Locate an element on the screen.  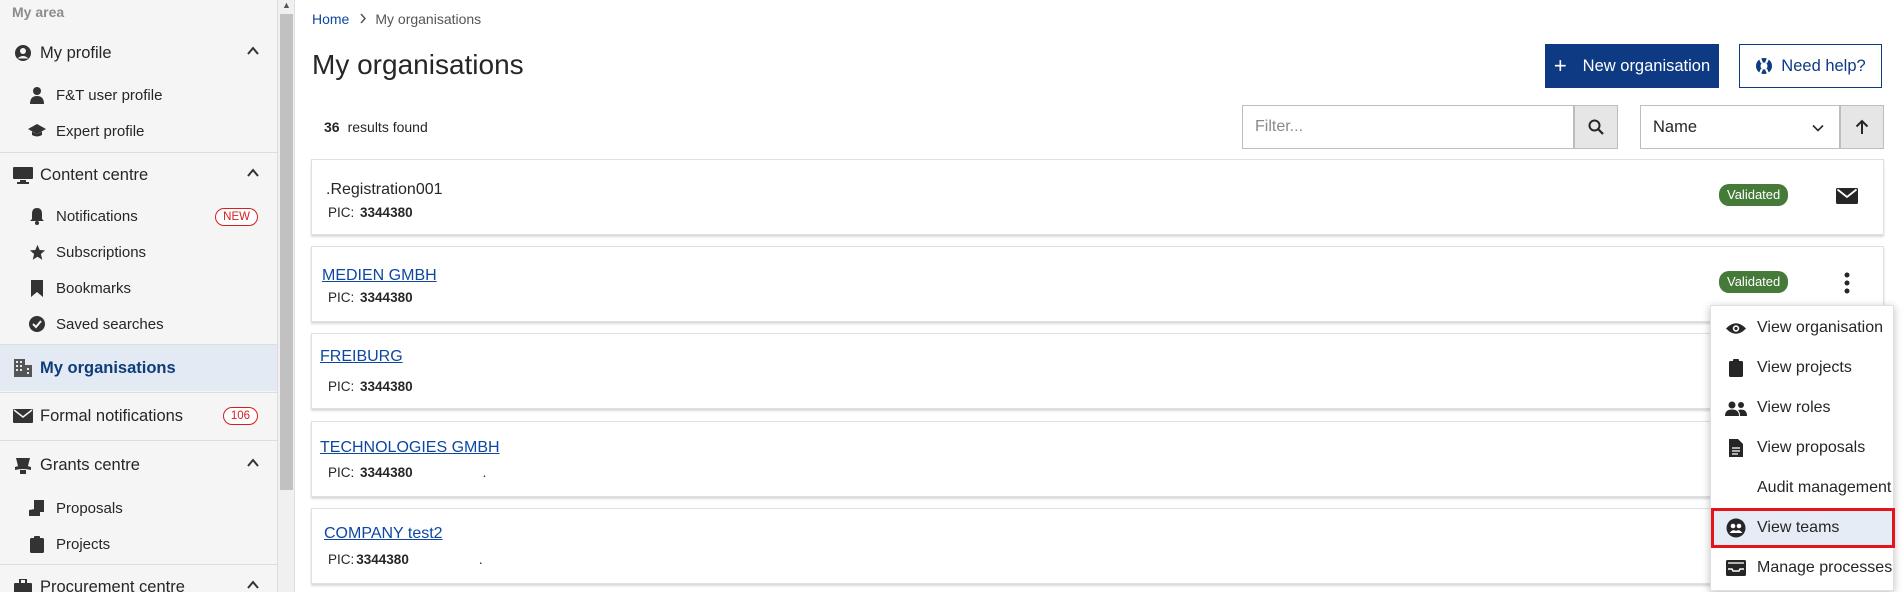
sidebar-item-label: My organisations is located at coordinates (108, 367).